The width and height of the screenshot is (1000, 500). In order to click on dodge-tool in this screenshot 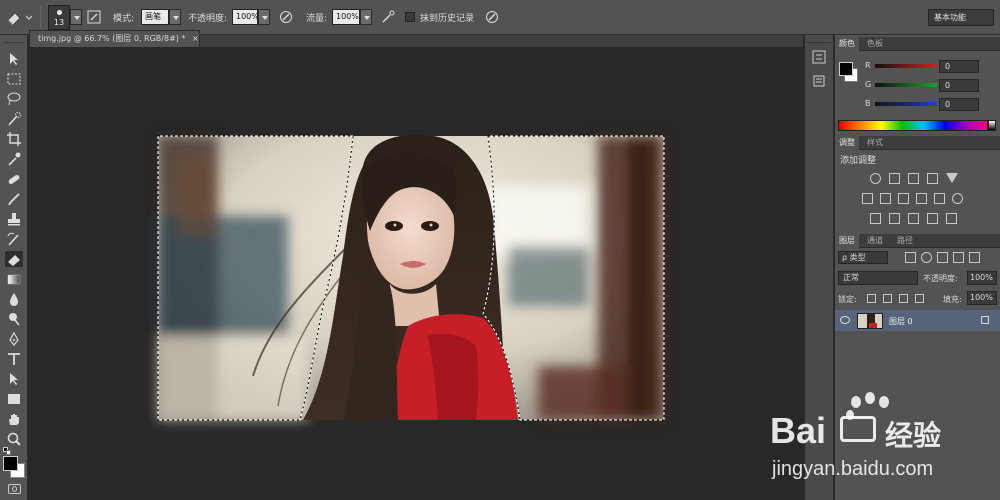, I will do `click(14, 319)`.